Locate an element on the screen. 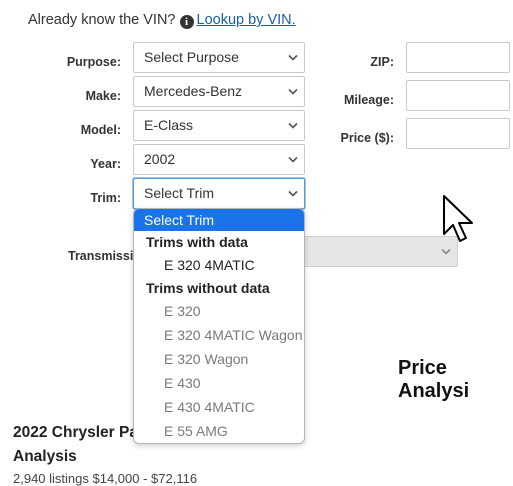 Image resolution: width=513 pixels, height=486 pixels. dropdown-option-selected: Select Trim is located at coordinates (219, 220).